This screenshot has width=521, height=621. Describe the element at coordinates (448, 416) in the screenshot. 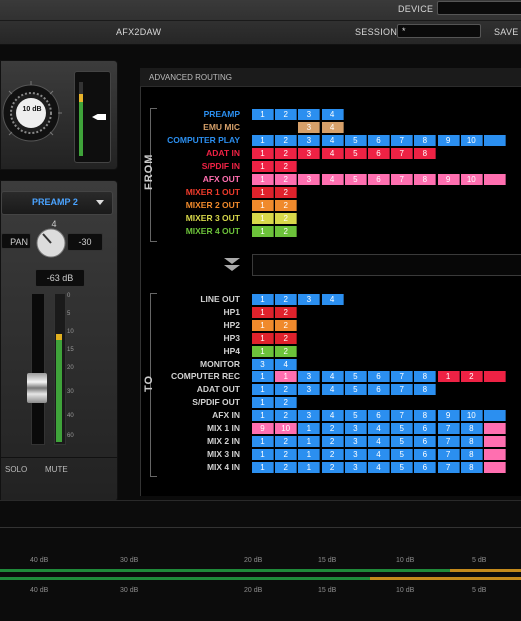

I see `to-route-cell: 9` at that location.